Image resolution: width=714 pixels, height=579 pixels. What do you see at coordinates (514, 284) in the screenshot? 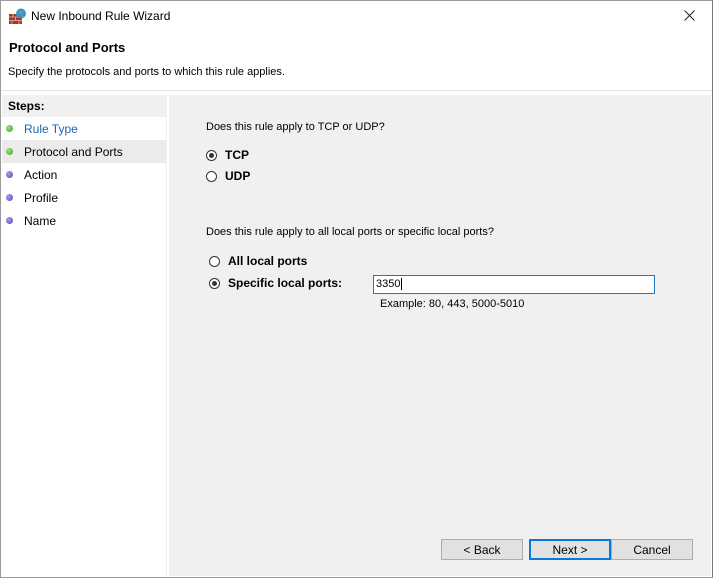
I see `specific-ports-input: 3350` at bounding box center [514, 284].